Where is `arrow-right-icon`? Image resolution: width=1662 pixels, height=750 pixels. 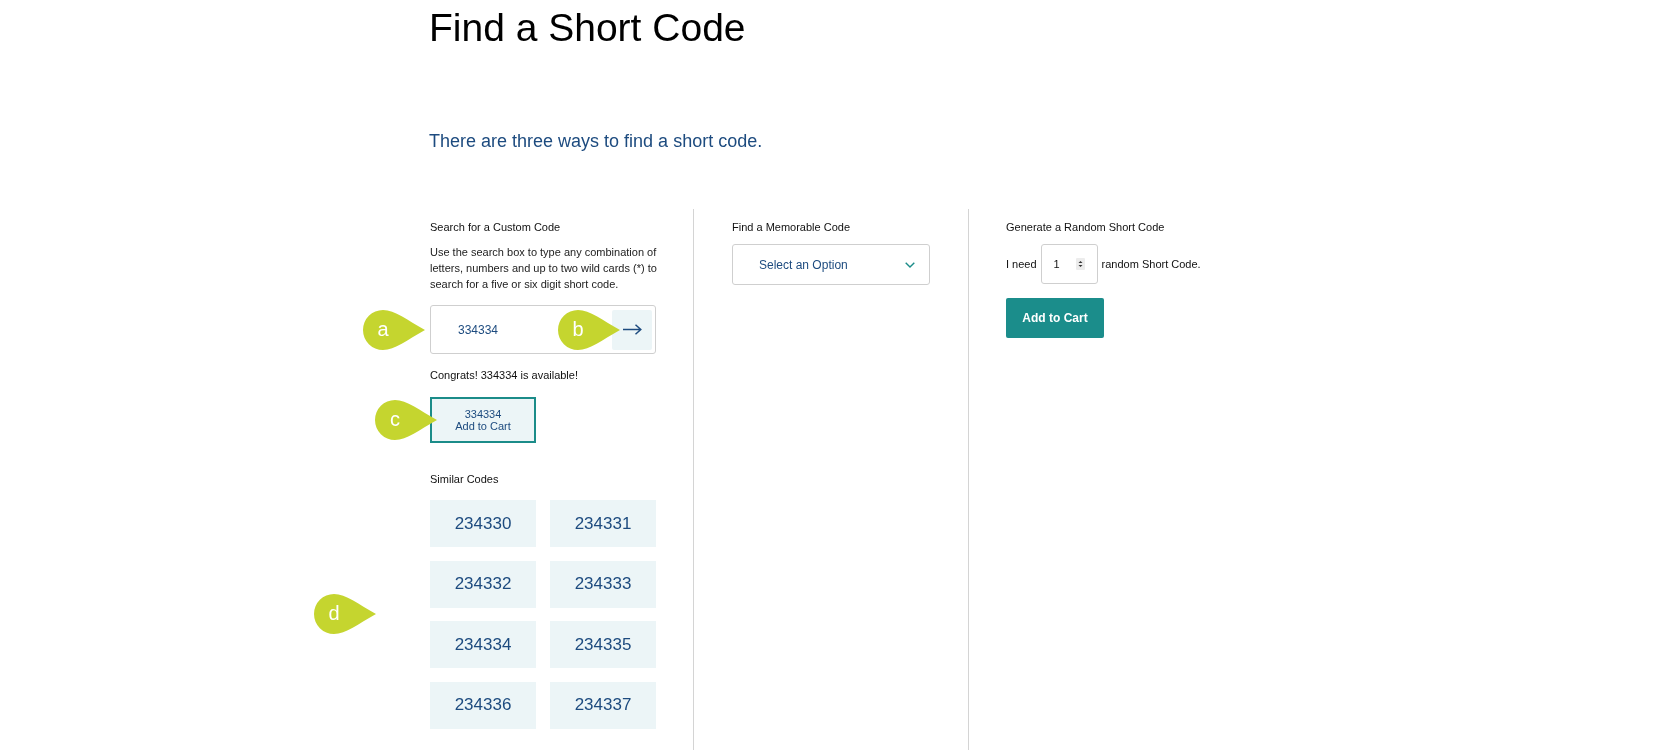
arrow-right-icon is located at coordinates (632, 329).